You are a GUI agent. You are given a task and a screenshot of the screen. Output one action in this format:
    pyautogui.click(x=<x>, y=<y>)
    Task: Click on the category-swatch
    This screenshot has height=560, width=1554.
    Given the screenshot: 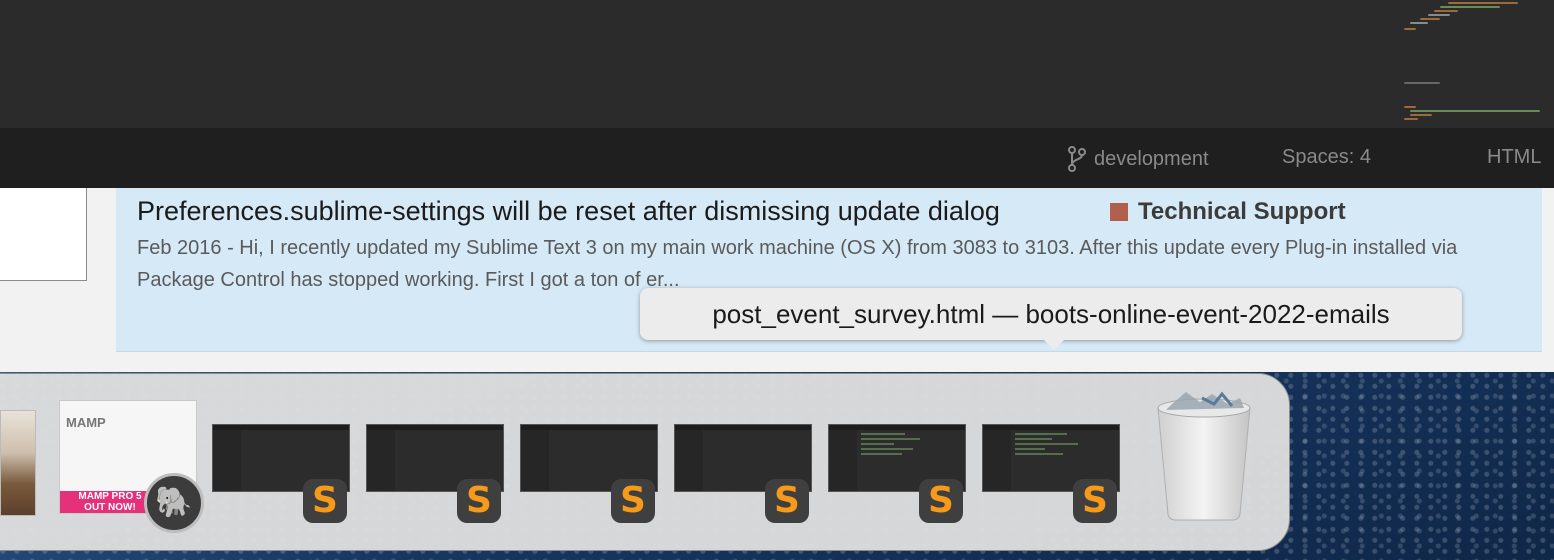 What is the action you would take?
    pyautogui.click(x=1119, y=212)
    